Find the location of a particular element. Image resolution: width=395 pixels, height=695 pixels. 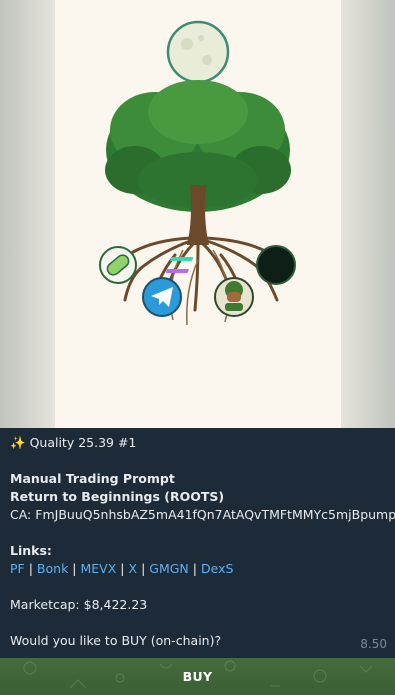

token-name: Return to Beginnings (ROOTS) is located at coordinates (117, 496).